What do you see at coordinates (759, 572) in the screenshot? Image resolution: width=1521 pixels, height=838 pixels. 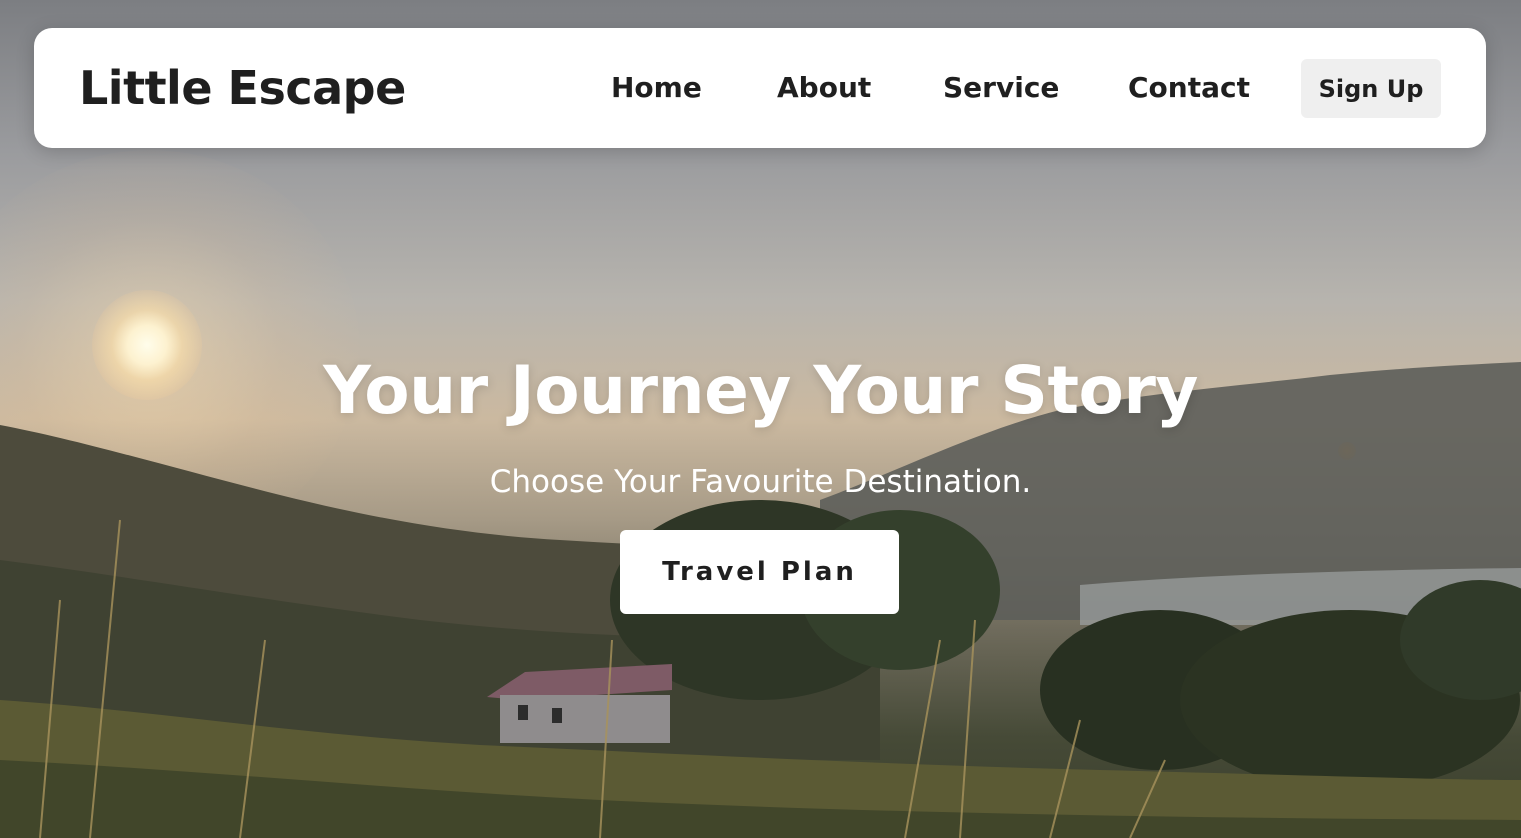 I see `travel-plan-button: Travel Plan` at bounding box center [759, 572].